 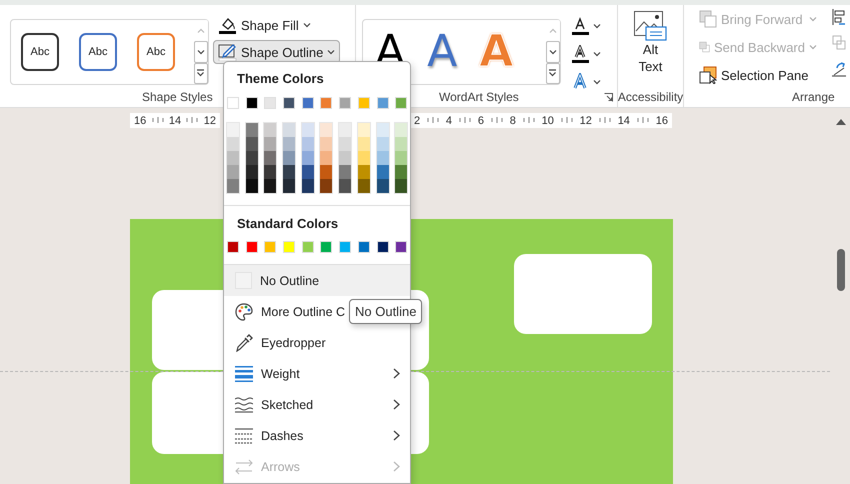 What do you see at coordinates (758, 75) in the screenshot?
I see `selection-pane-button: Selection Pane` at bounding box center [758, 75].